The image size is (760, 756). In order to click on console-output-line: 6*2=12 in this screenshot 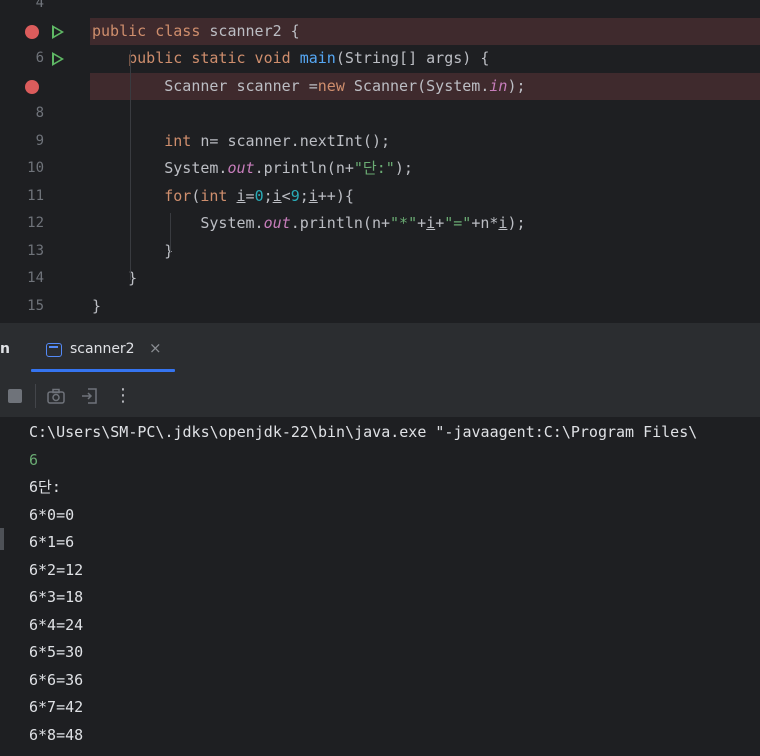, I will do `click(56, 569)`.